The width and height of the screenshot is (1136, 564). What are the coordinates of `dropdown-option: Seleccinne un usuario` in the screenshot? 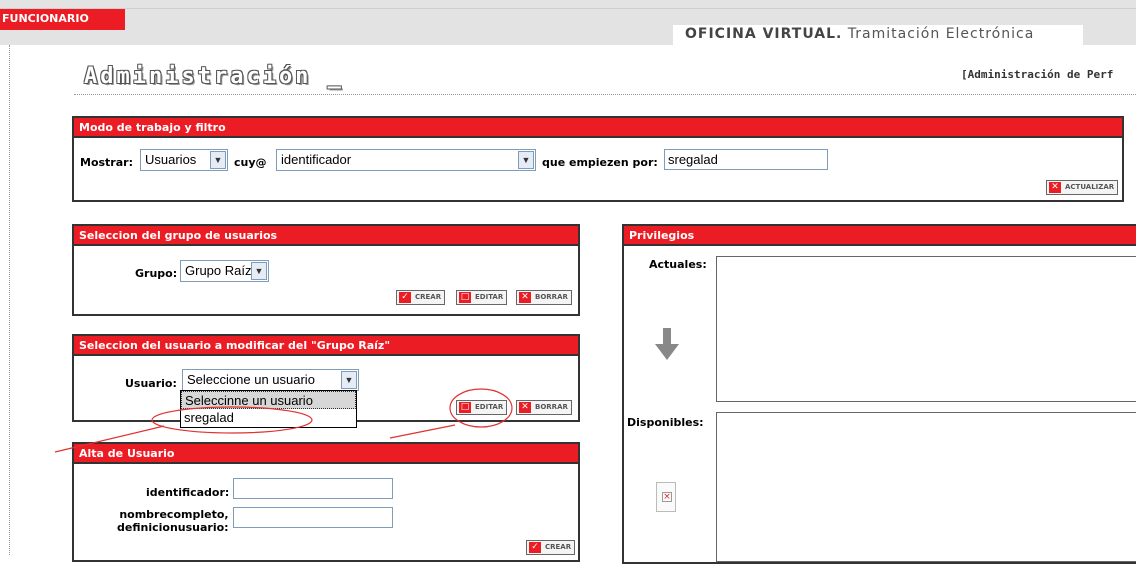 It's located at (268, 400).